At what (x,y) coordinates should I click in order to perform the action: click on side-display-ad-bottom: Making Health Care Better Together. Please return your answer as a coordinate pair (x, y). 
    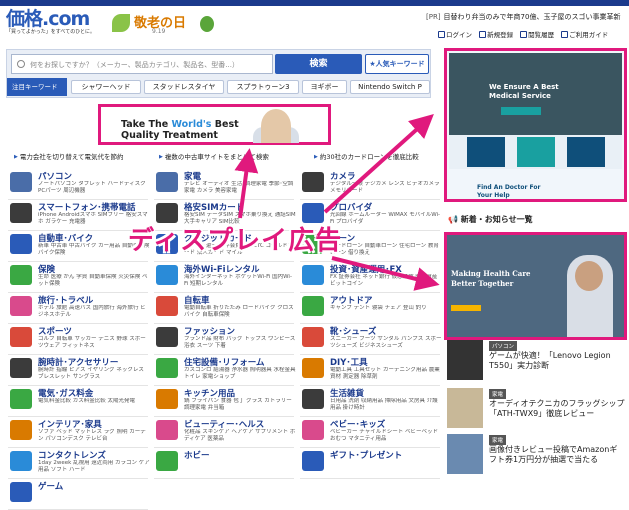
    Looking at the image, I should click on (535, 286).